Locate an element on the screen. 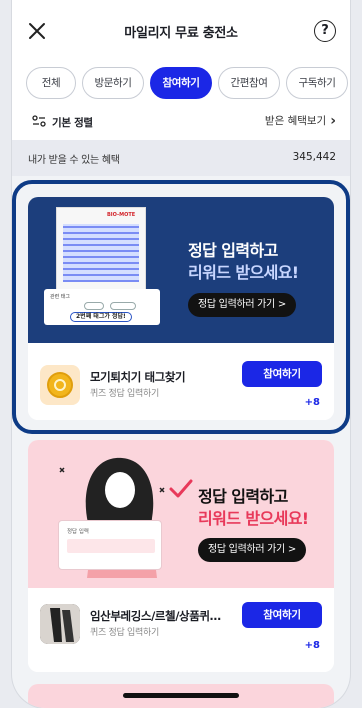 The width and height of the screenshot is (362, 708). check-icon is located at coordinates (181, 488).